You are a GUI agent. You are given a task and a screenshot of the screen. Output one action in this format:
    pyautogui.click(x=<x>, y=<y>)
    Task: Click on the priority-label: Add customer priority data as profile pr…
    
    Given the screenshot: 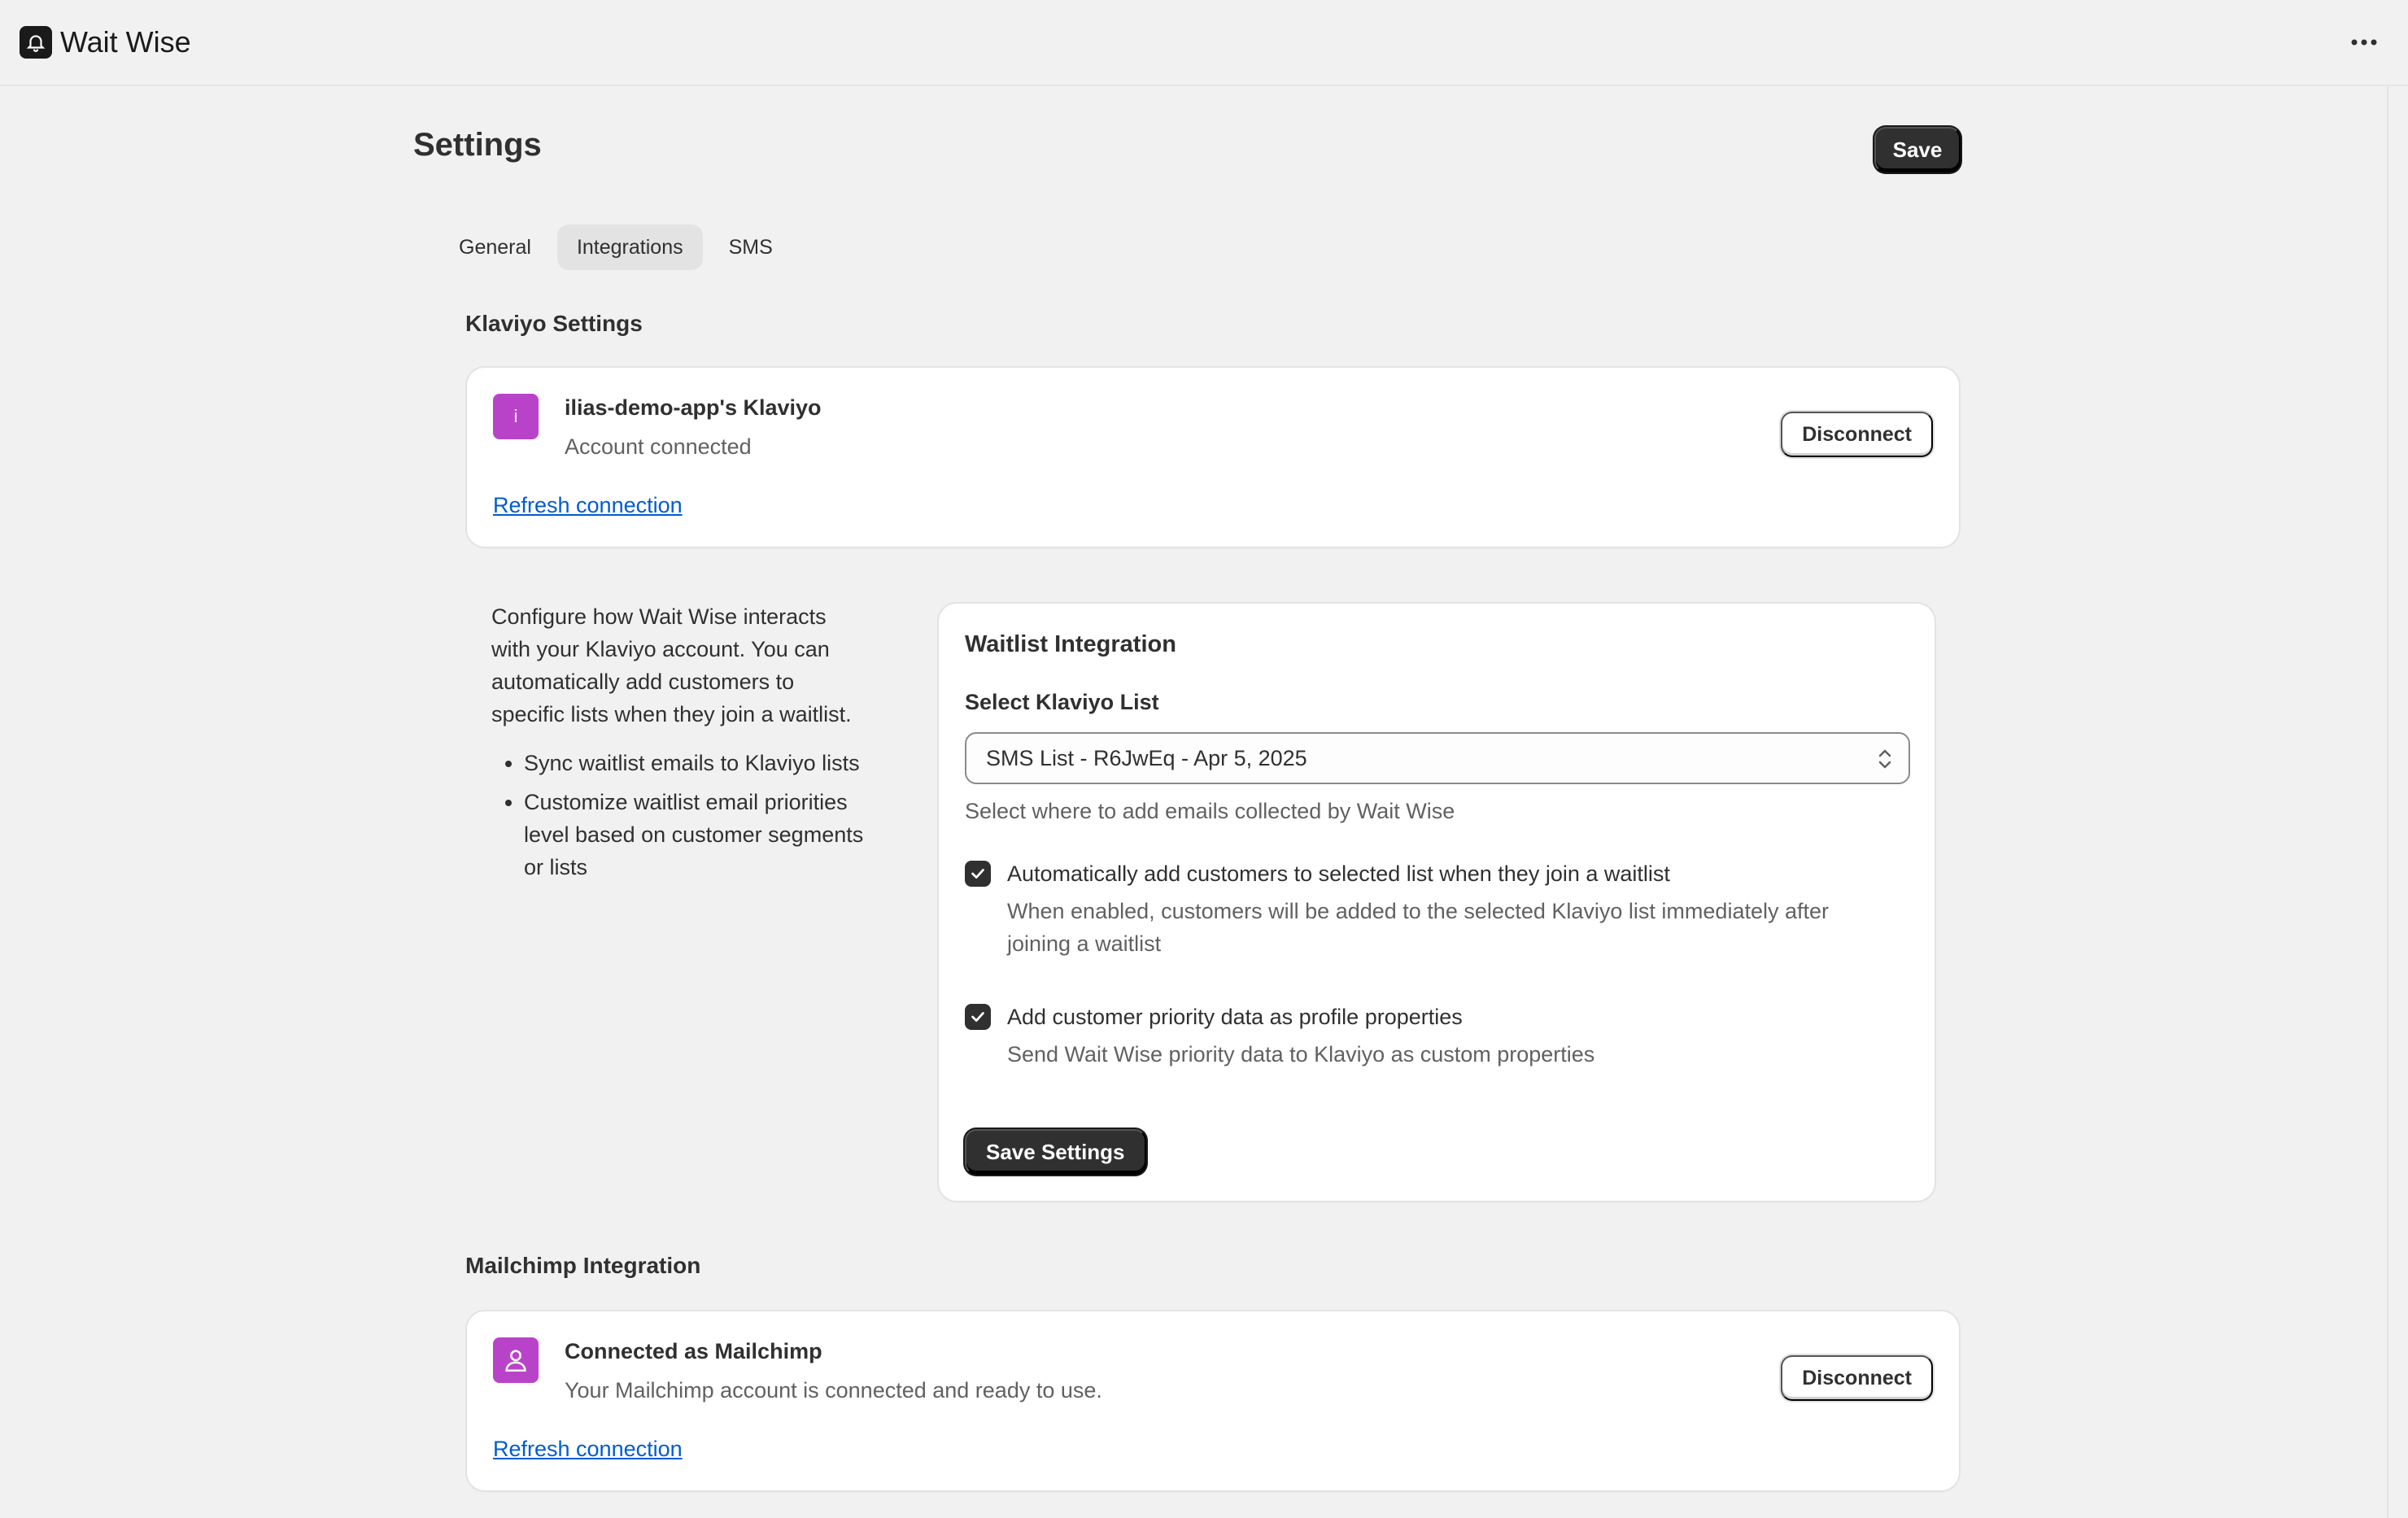 What is the action you would take?
    pyautogui.click(x=1438, y=1017)
    